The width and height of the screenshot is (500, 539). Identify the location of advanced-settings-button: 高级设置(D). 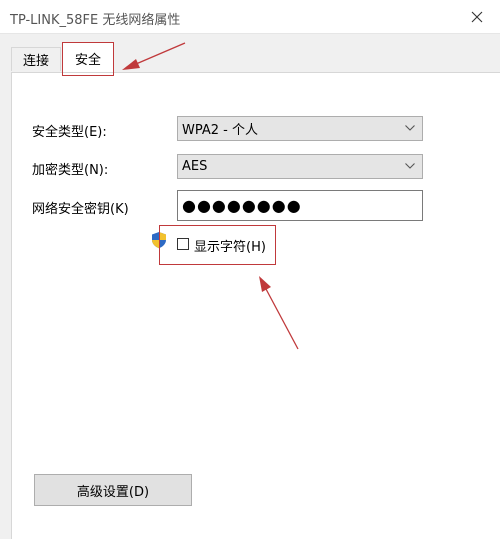
(113, 490).